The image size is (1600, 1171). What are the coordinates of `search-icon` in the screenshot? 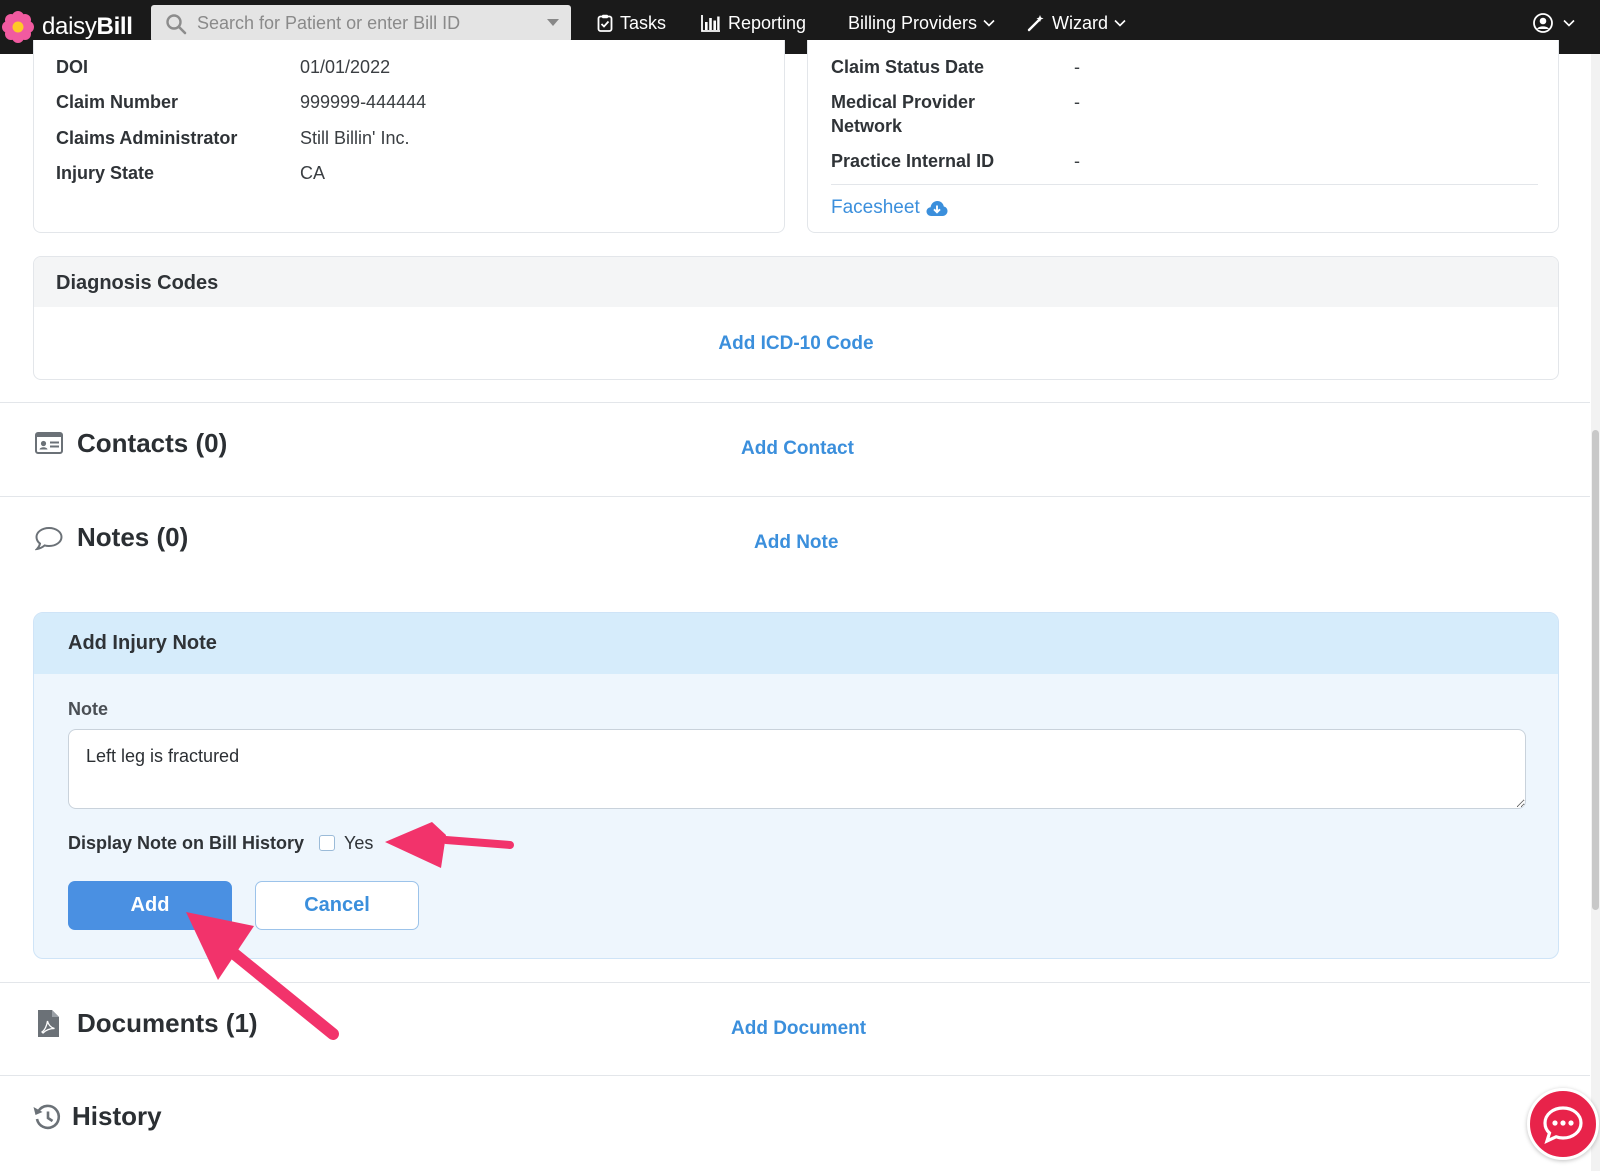 It's located at (176, 23).